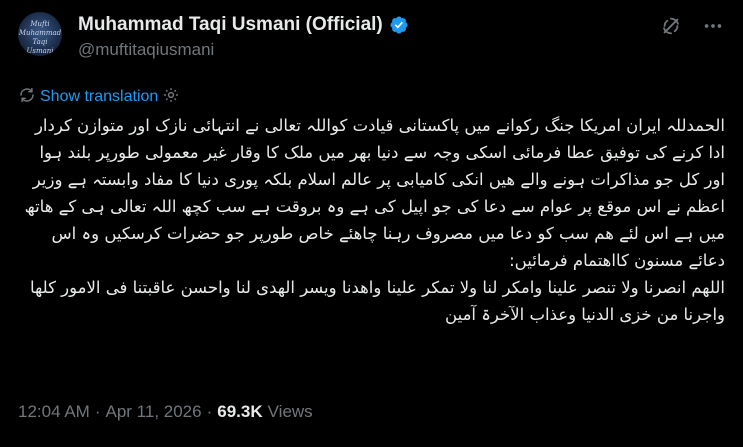 The width and height of the screenshot is (743, 447). I want to click on verified-badge-icon, so click(399, 25).